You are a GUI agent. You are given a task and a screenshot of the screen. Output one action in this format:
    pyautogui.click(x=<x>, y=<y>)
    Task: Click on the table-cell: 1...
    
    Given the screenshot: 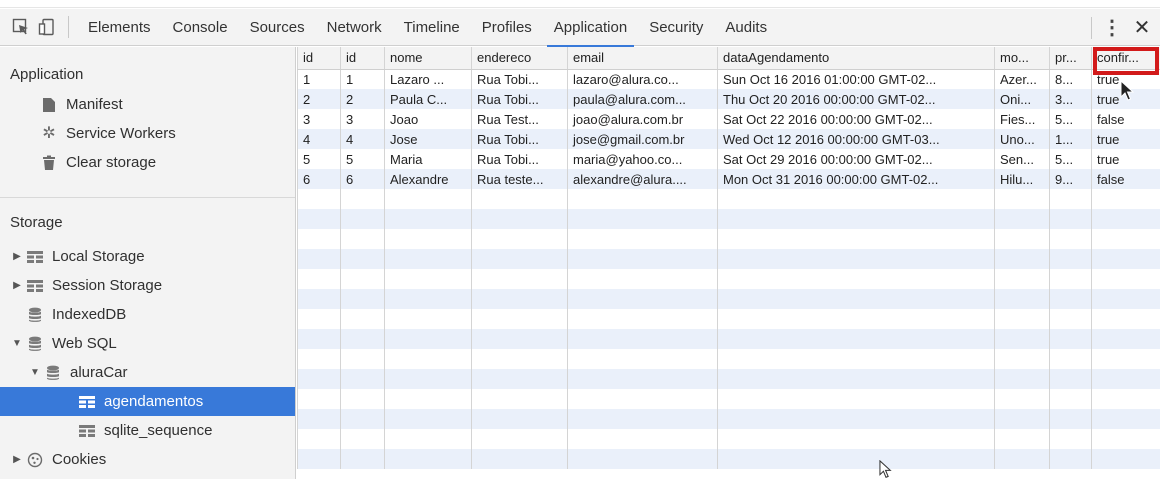 What is the action you would take?
    pyautogui.click(x=1070, y=139)
    